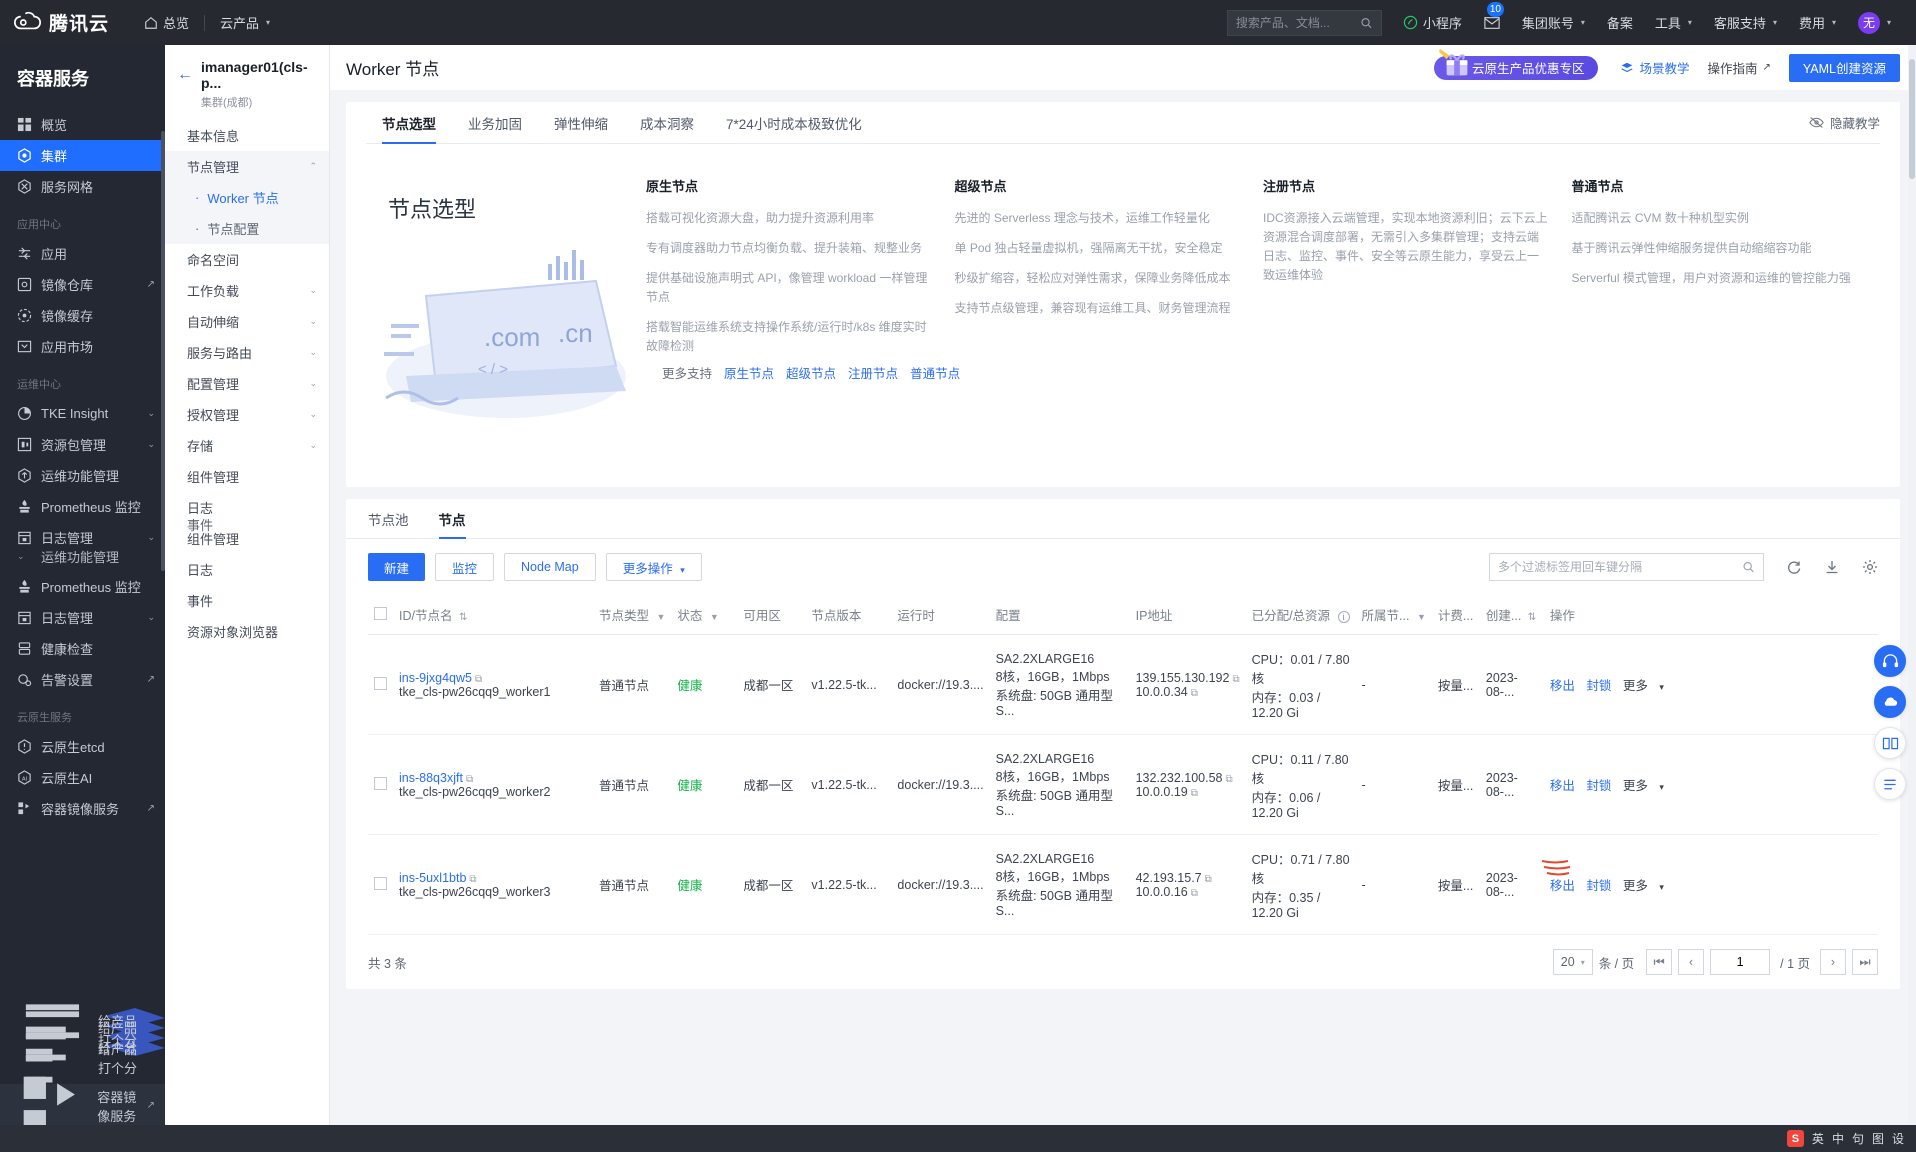 The height and width of the screenshot is (1152, 1916). What do you see at coordinates (82, 155) in the screenshot?
I see `sidebar-item-cluster: 集群` at bounding box center [82, 155].